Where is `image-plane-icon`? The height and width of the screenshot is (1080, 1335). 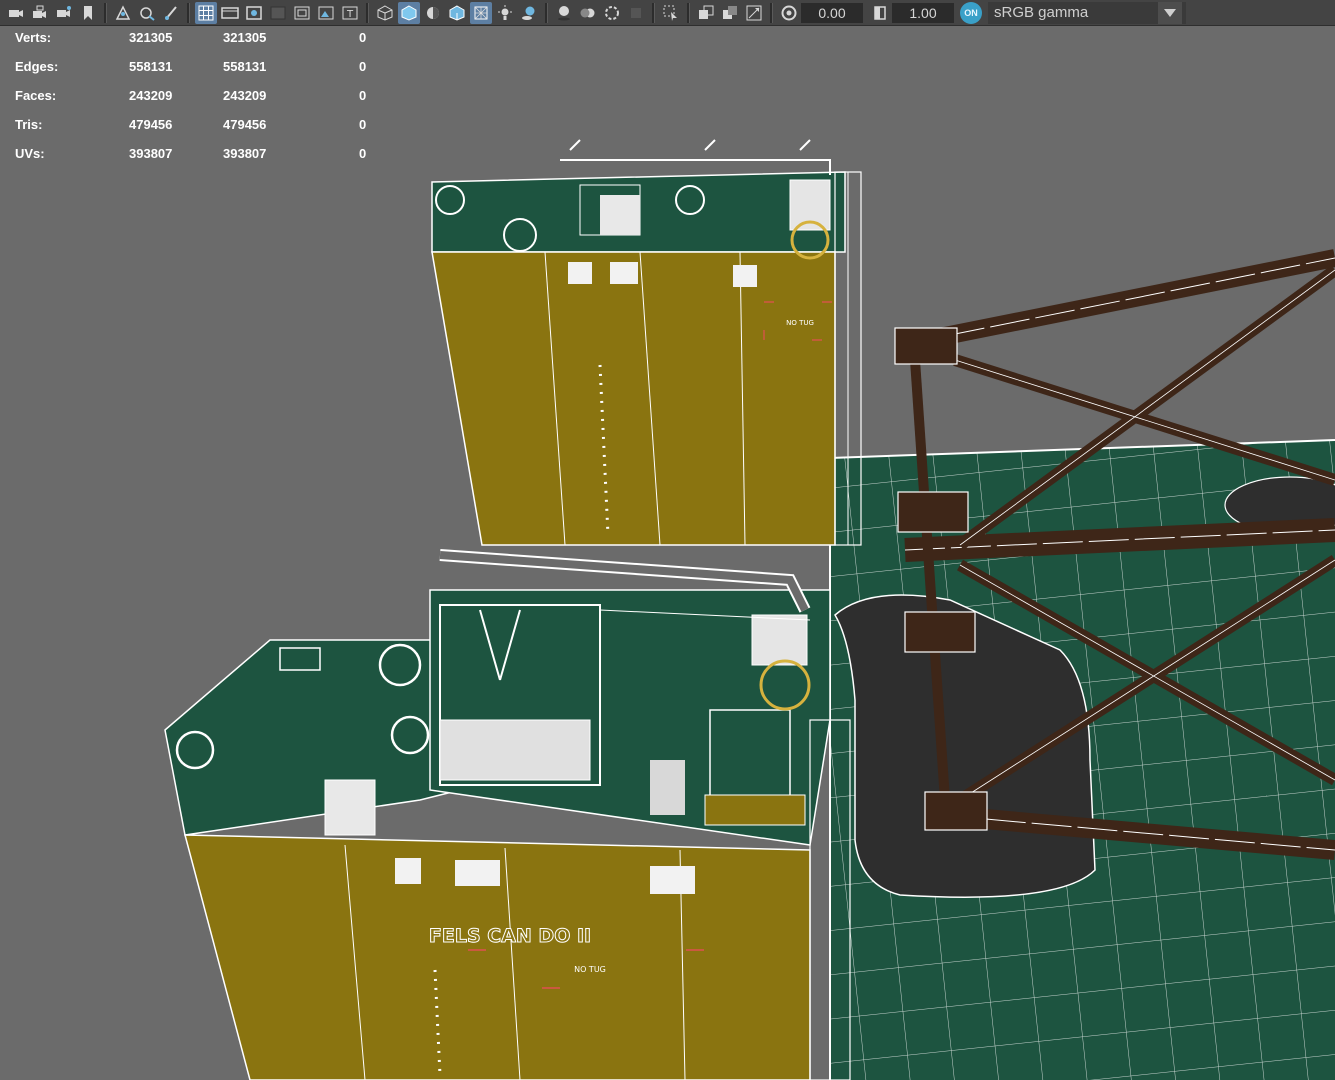
image-plane-icon is located at coordinates (123, 13).